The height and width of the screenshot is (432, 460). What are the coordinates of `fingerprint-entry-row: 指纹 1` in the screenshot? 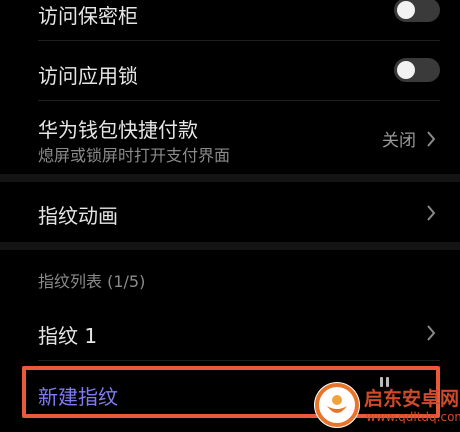 It's located at (230, 333).